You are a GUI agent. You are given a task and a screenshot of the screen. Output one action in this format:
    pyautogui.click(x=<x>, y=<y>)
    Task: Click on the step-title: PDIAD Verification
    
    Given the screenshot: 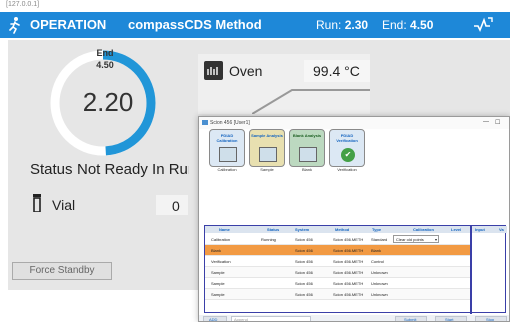 What is the action you would take?
    pyautogui.click(x=347, y=138)
    